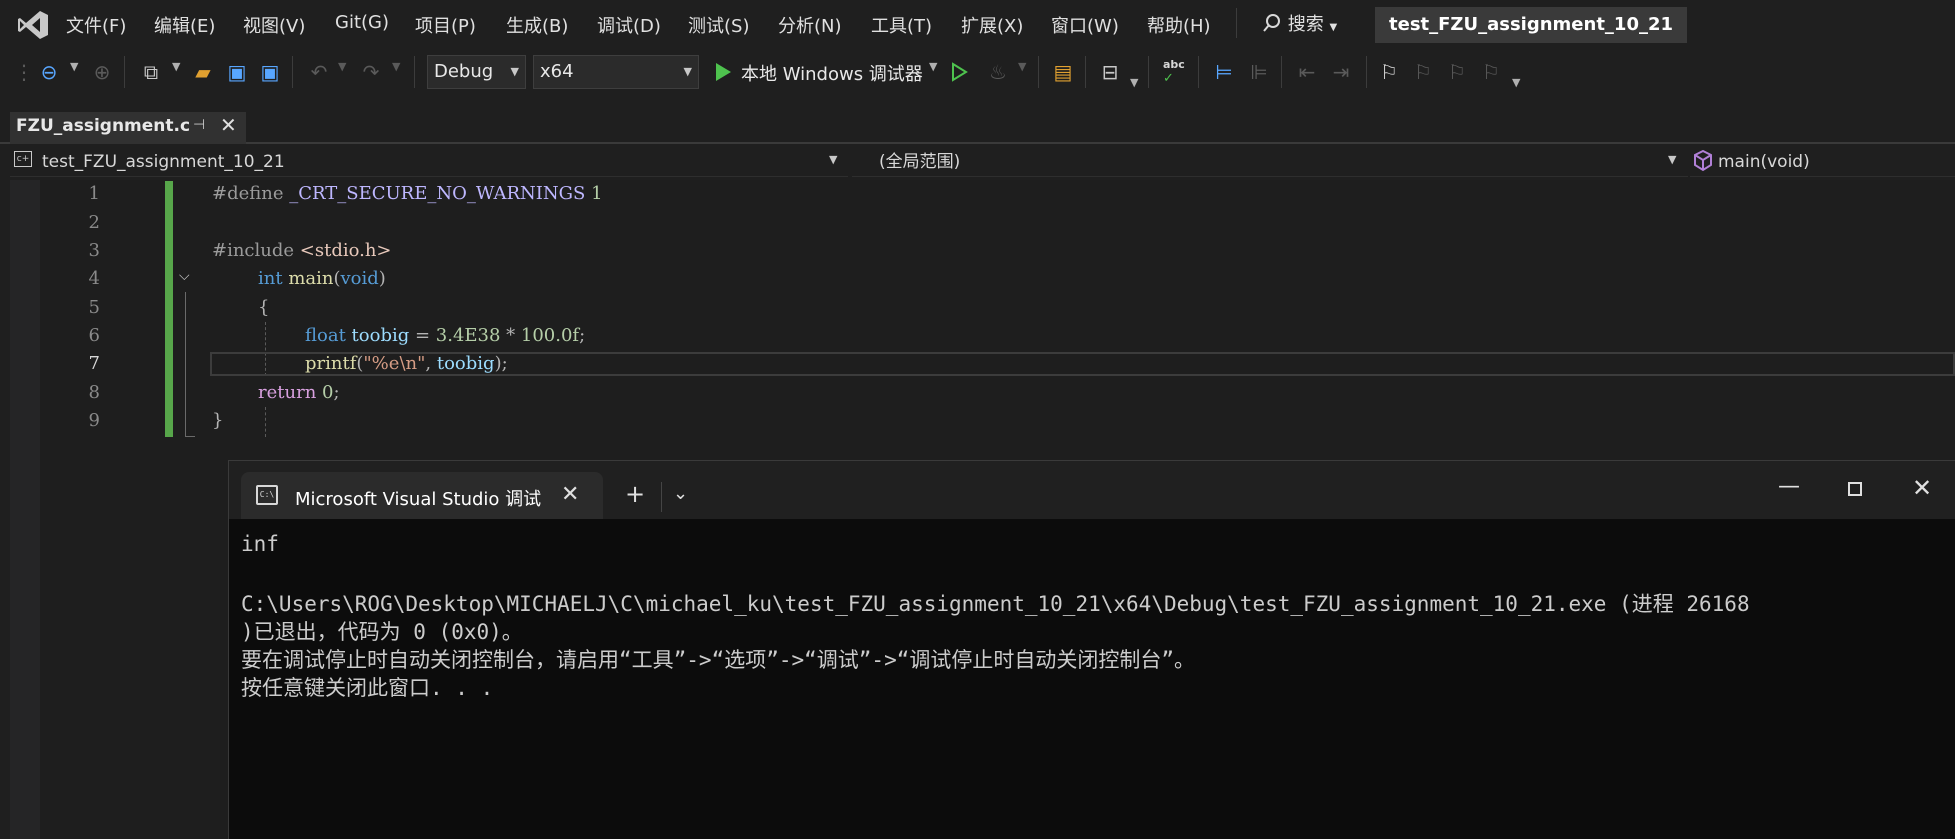  What do you see at coordinates (407, 193) in the screenshot?
I see `code-line-1: #define _CRT_SECURE_NO_WARNINGS 1` at bounding box center [407, 193].